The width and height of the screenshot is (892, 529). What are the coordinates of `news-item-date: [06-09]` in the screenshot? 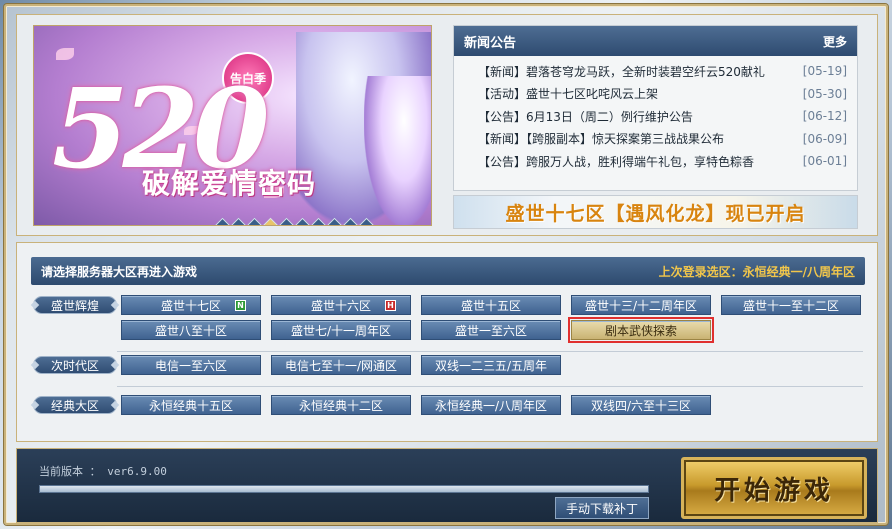 It's located at (824, 138).